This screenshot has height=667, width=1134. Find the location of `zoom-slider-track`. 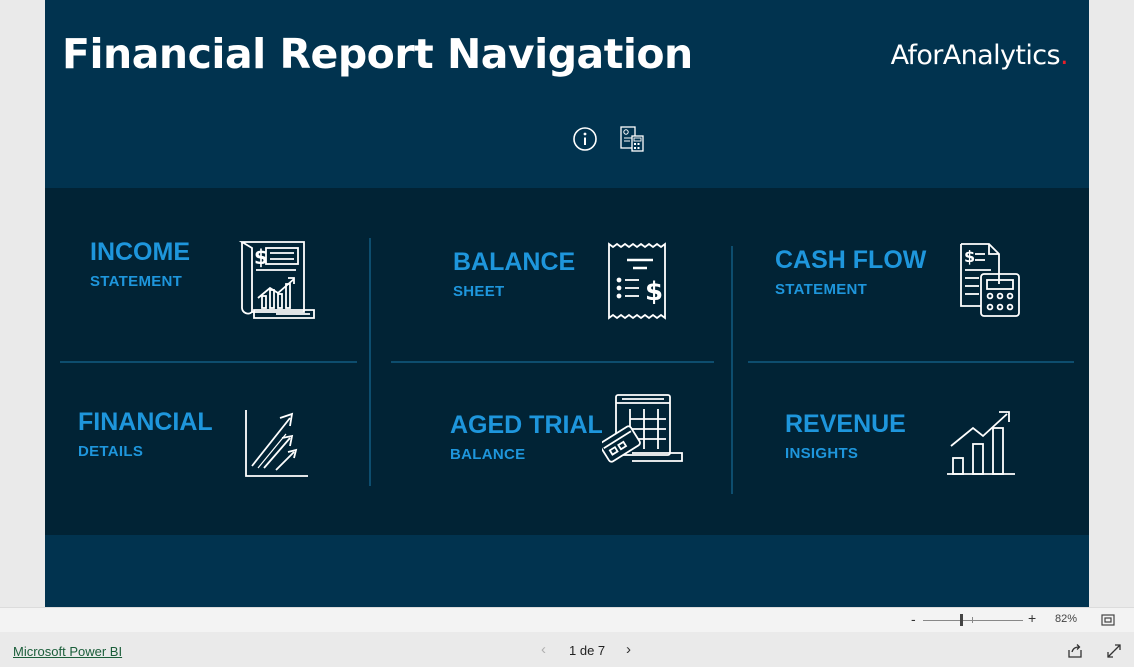

zoom-slider-track is located at coordinates (973, 620).